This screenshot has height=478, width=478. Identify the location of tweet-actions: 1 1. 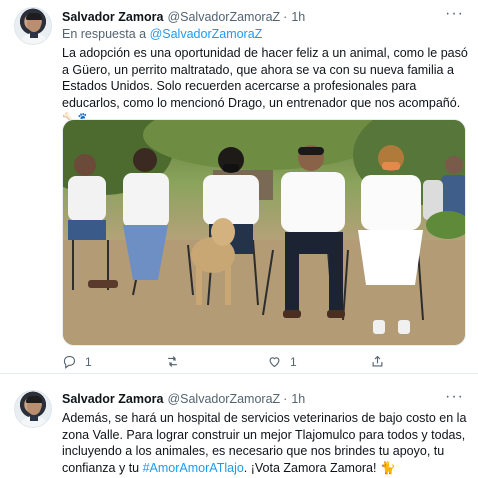
(267, 361).